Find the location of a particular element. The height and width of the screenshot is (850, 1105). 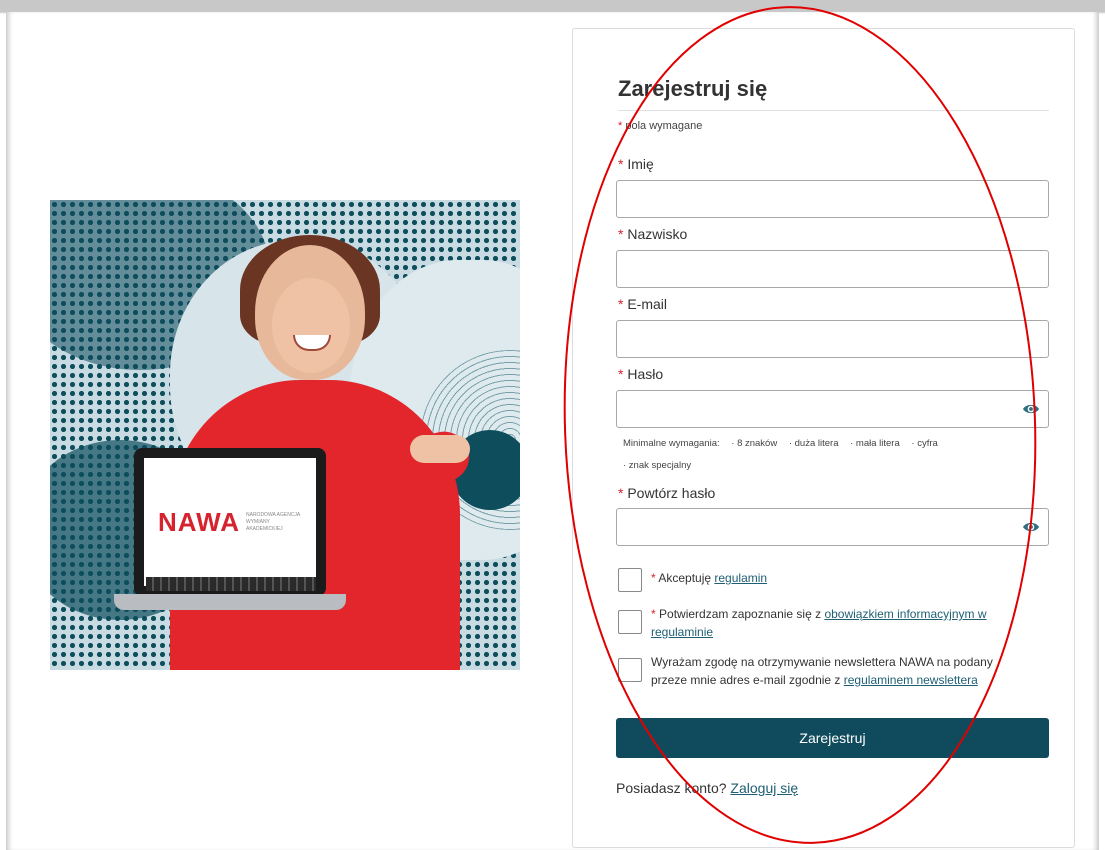

requirement-item: · mała litera is located at coordinates (875, 443).